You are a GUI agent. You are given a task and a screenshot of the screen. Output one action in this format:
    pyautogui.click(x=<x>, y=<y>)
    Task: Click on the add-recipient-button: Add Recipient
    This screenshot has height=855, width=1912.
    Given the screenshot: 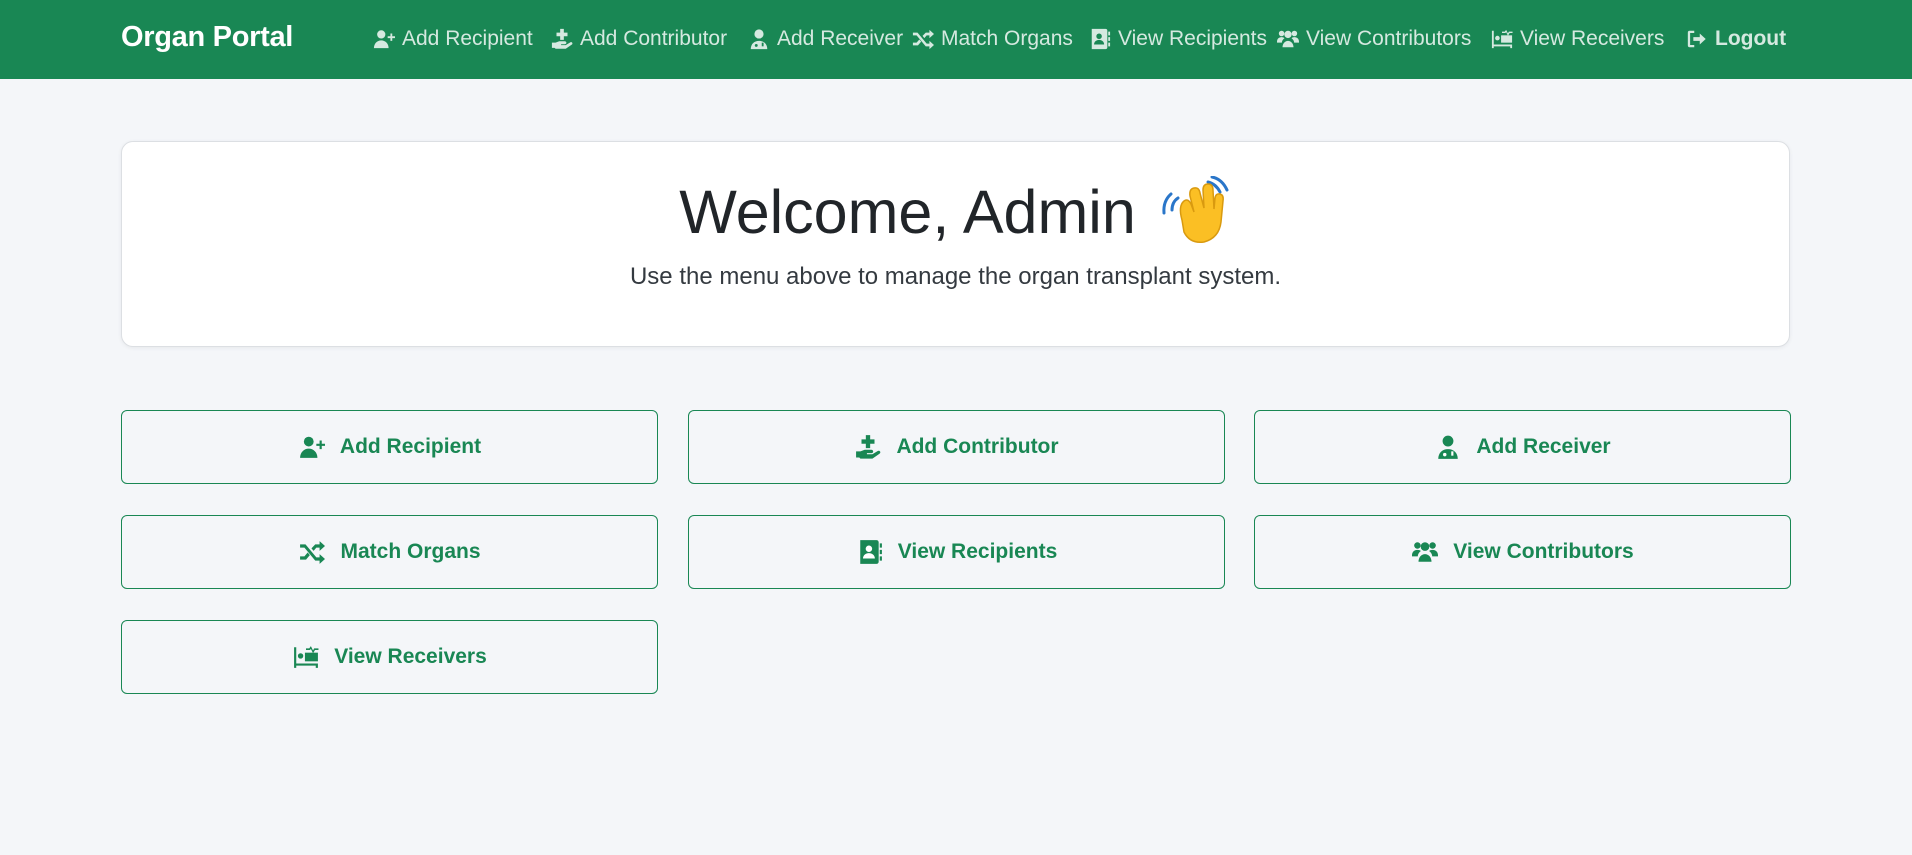 What is the action you would take?
    pyautogui.click(x=389, y=447)
    